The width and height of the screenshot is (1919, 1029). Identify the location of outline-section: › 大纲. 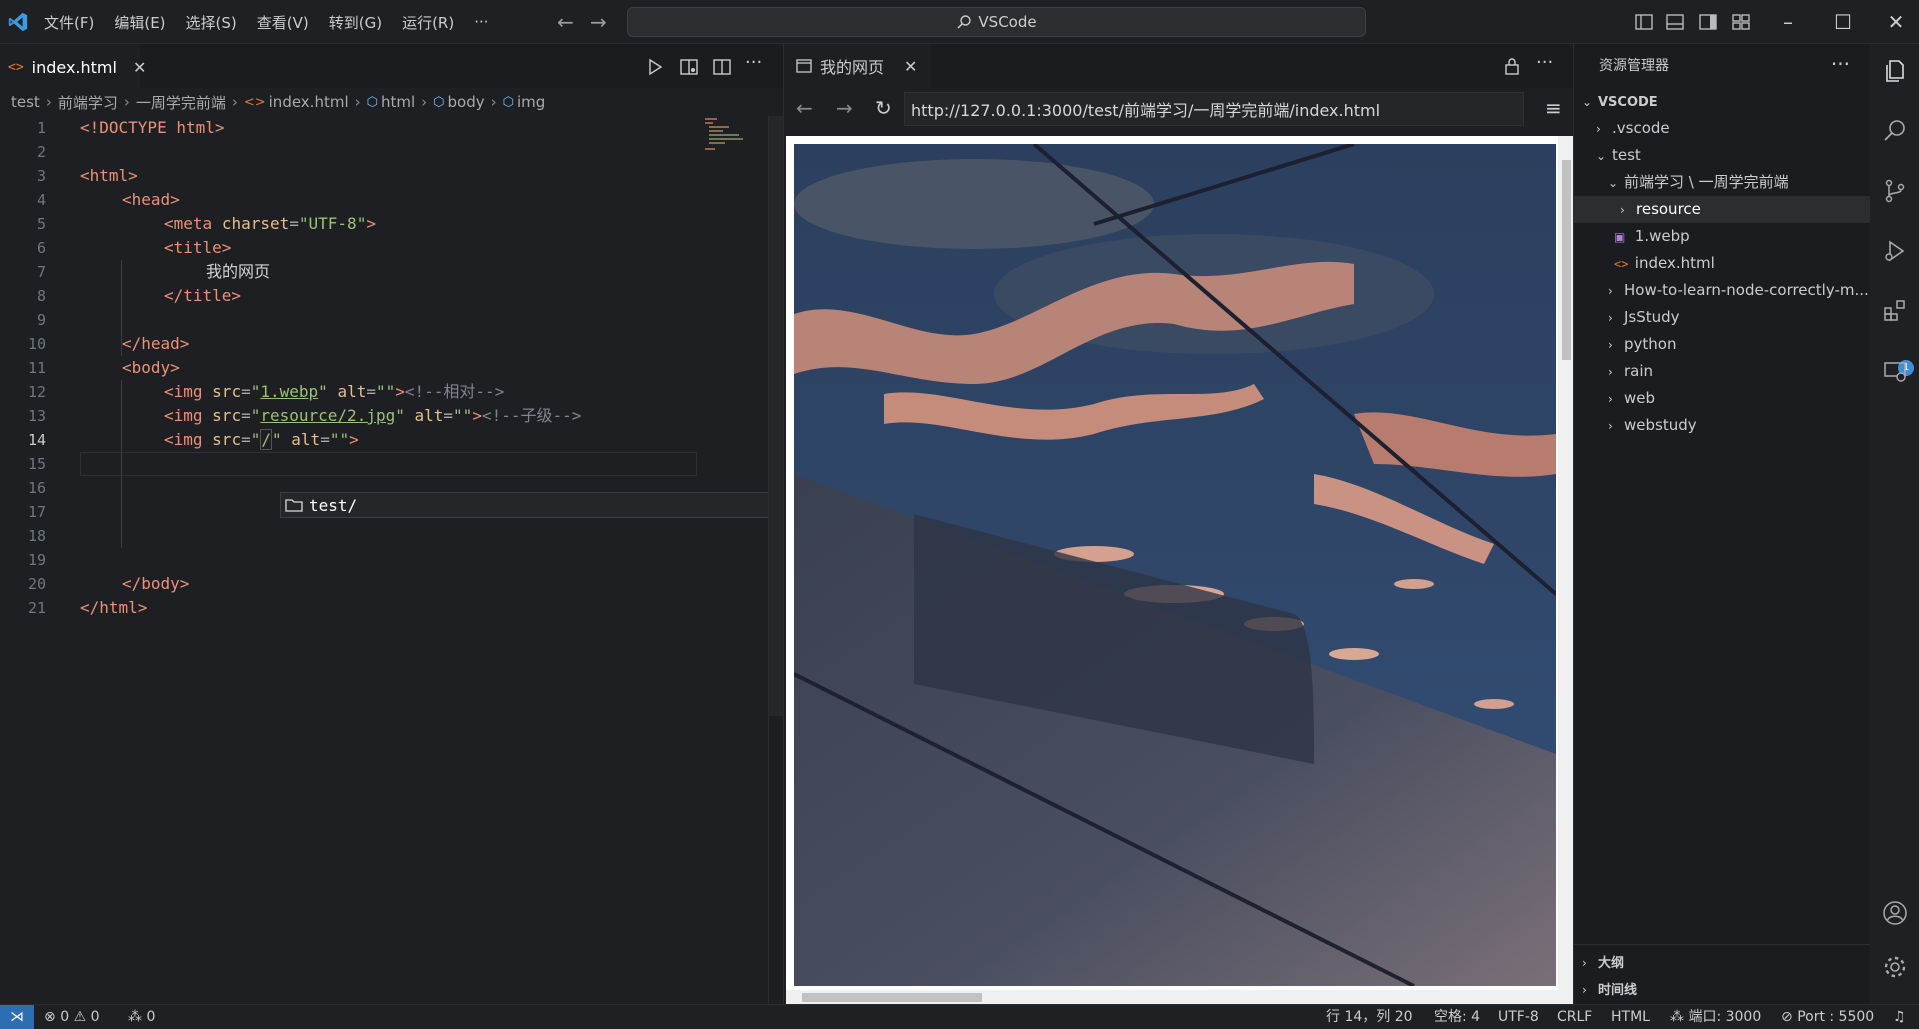
(1722, 962).